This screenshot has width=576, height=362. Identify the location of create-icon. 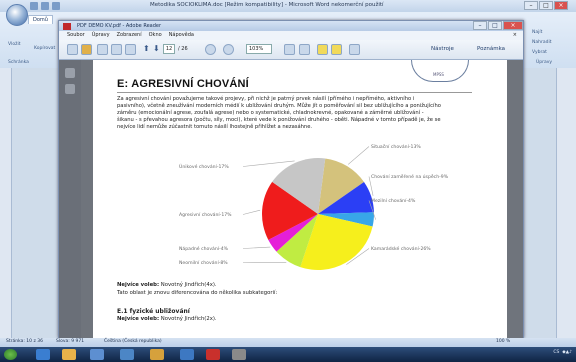
(86, 49).